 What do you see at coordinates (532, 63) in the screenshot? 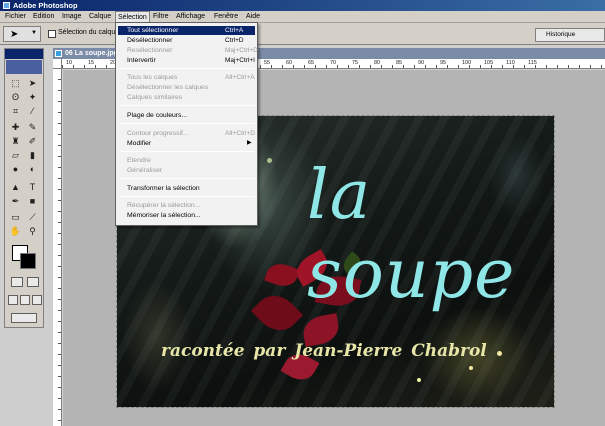
I see `ruler-number: 115` at bounding box center [532, 63].